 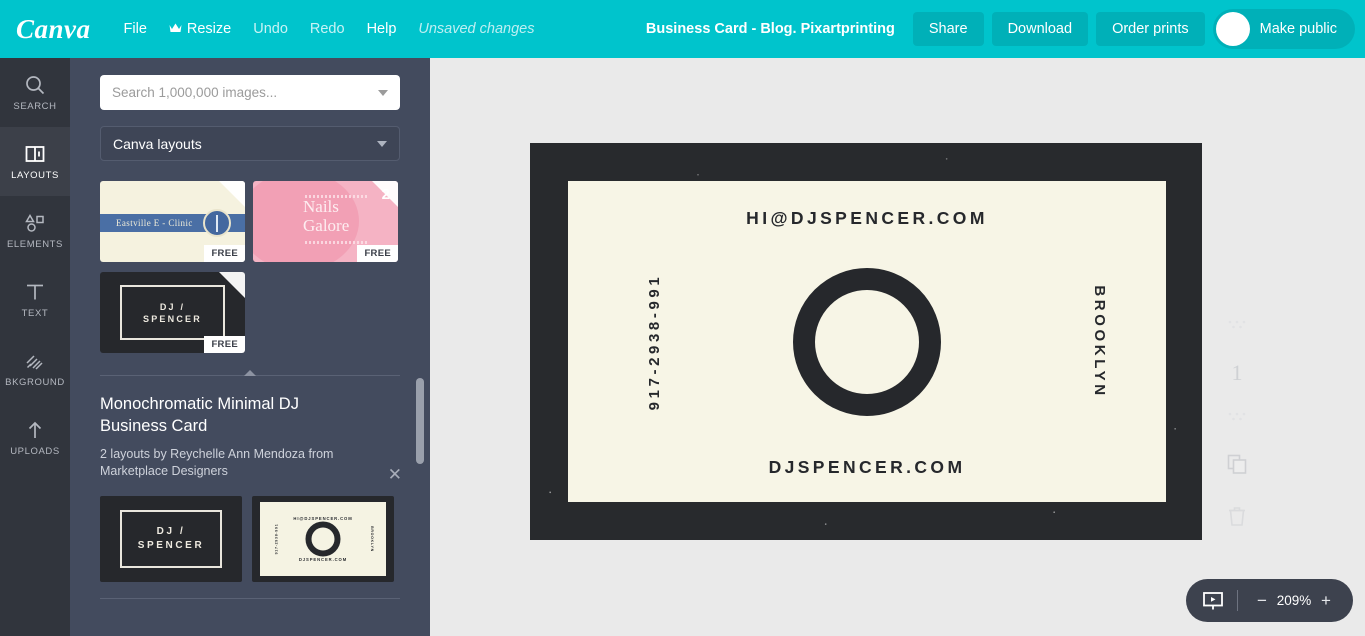 I want to click on sidebar-item-uploads: UPLOADS, so click(x=35, y=437).